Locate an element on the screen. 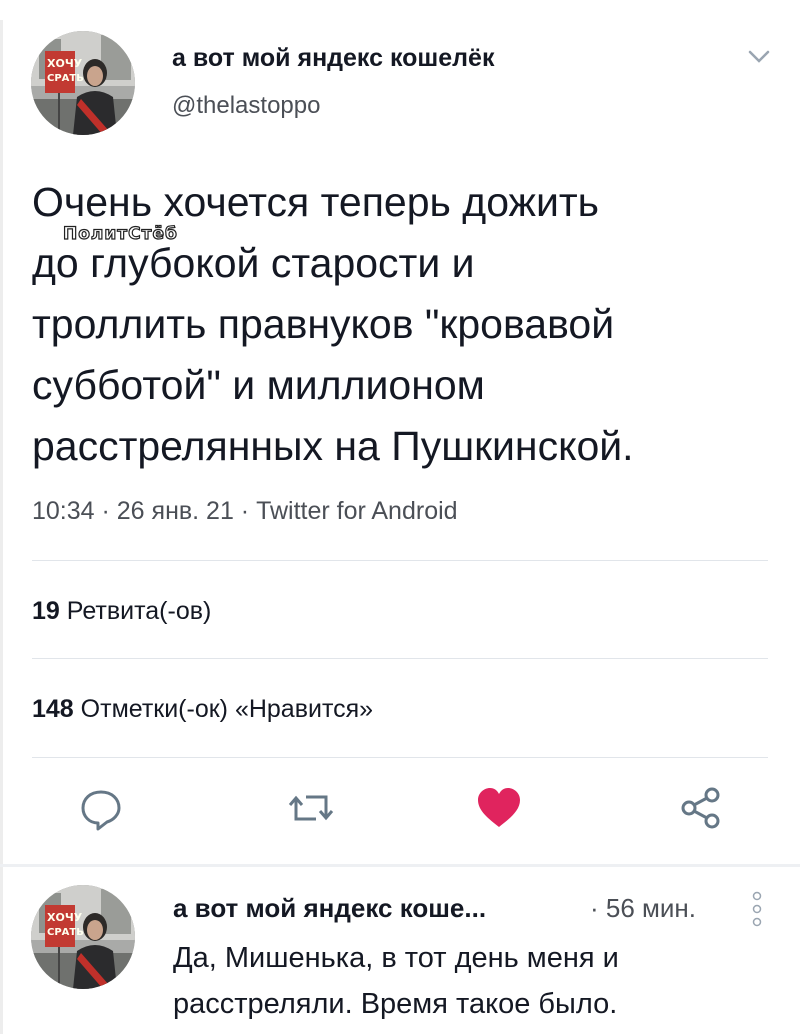 This screenshot has height=1034, width=800. tweet-text-line: субботой" и миллионом is located at coordinates (258, 385).